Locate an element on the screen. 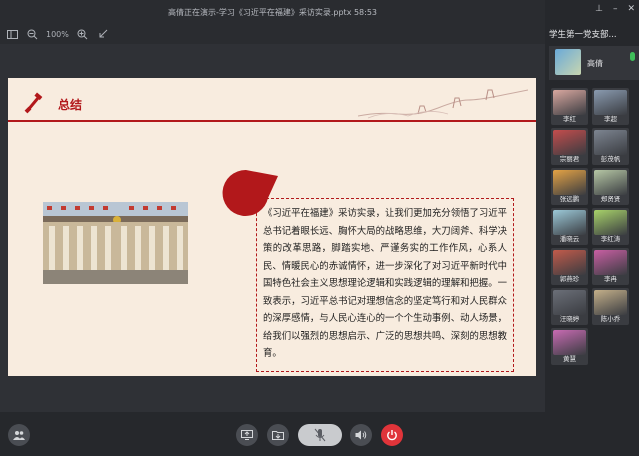 The height and width of the screenshot is (456, 639). participant-tile: 李超 is located at coordinates (610, 106).